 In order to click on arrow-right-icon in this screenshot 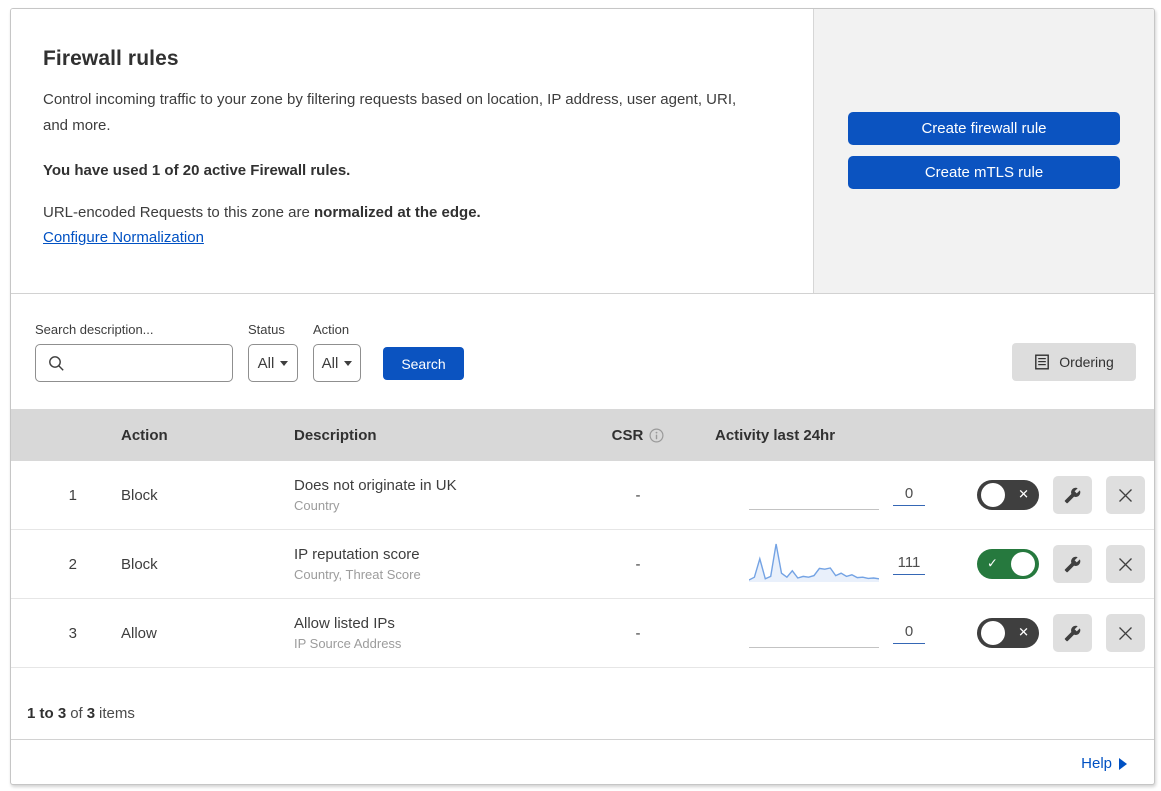, I will do `click(1123, 763)`.